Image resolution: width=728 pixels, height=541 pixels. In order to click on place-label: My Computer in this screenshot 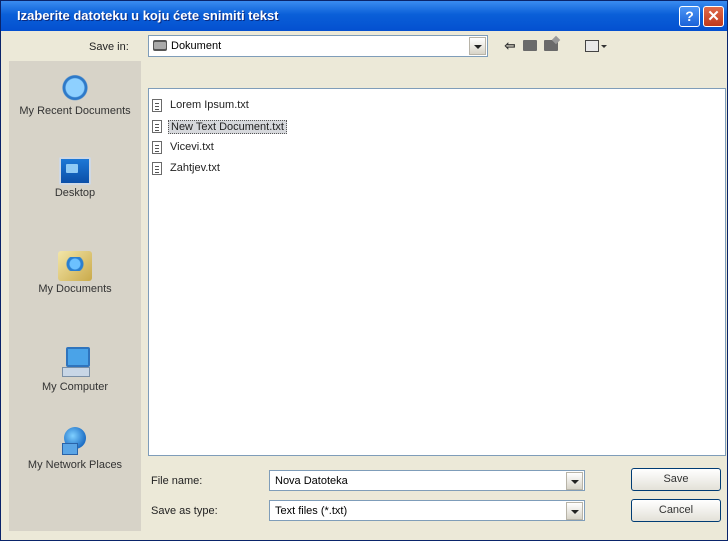, I will do `click(75, 387)`.